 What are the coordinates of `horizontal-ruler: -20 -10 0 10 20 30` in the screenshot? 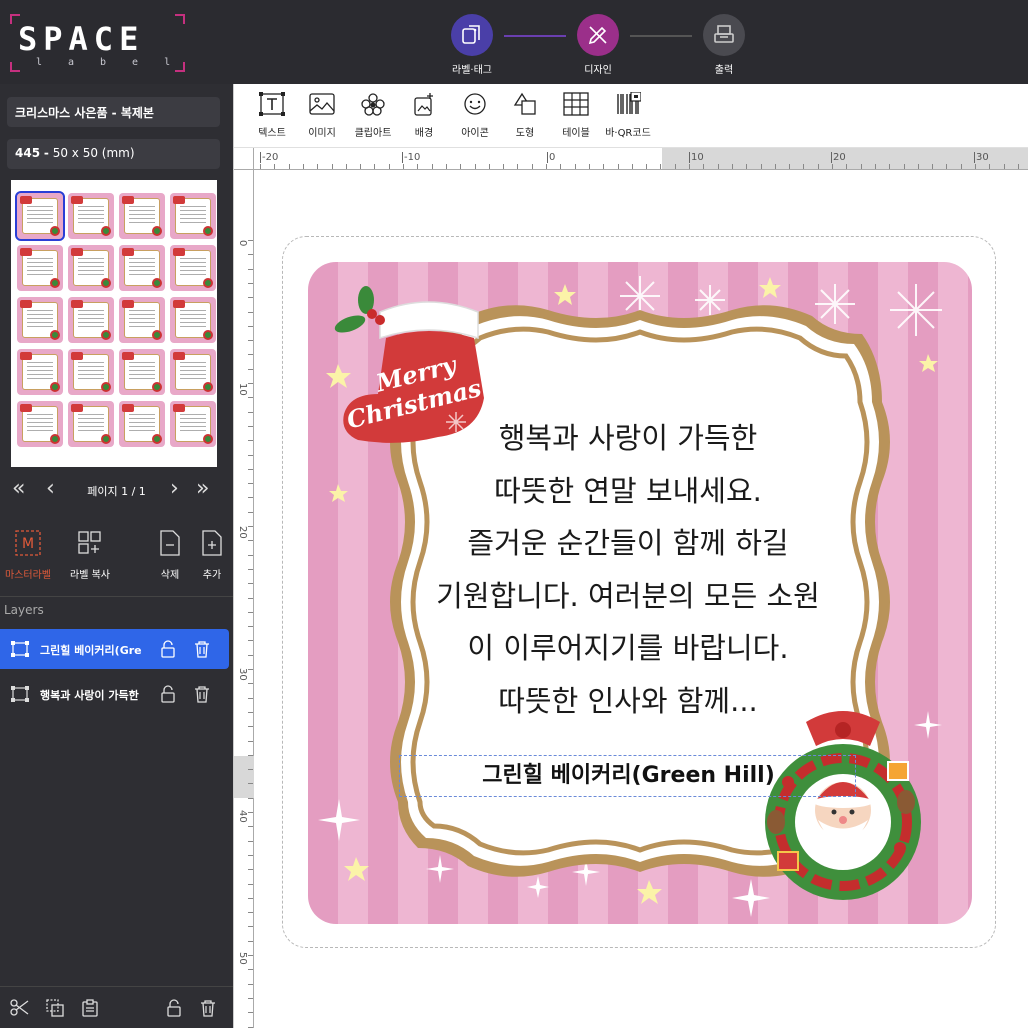 It's located at (641, 159).